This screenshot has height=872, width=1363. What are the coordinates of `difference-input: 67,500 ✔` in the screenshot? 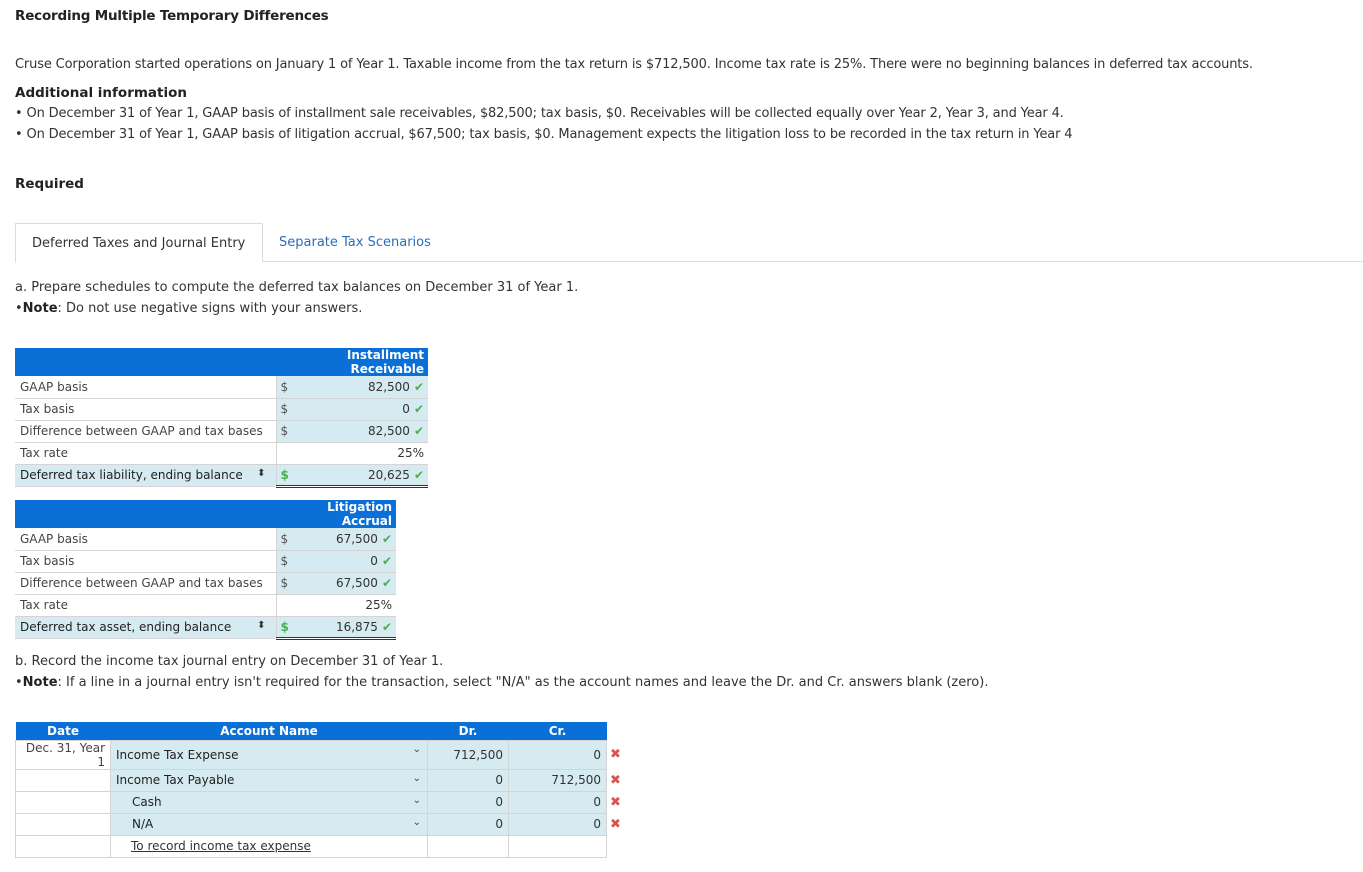 It's located at (348, 583).